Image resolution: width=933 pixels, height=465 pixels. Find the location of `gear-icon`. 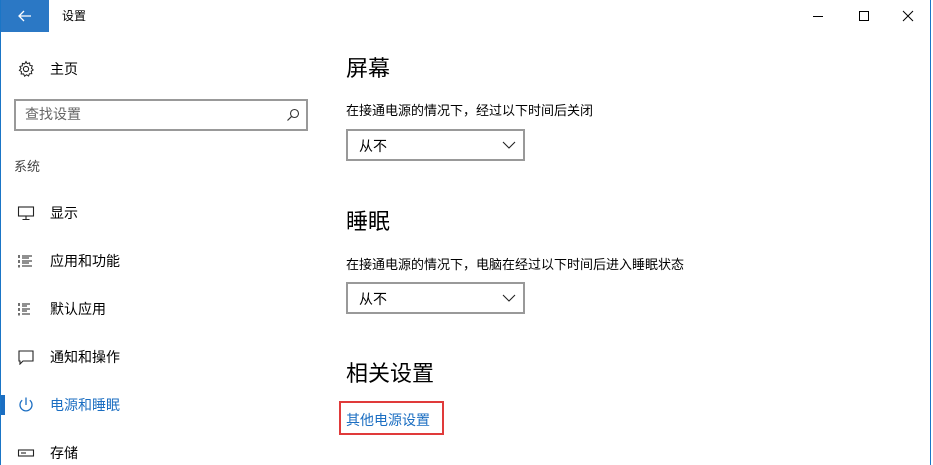

gear-icon is located at coordinates (26, 69).